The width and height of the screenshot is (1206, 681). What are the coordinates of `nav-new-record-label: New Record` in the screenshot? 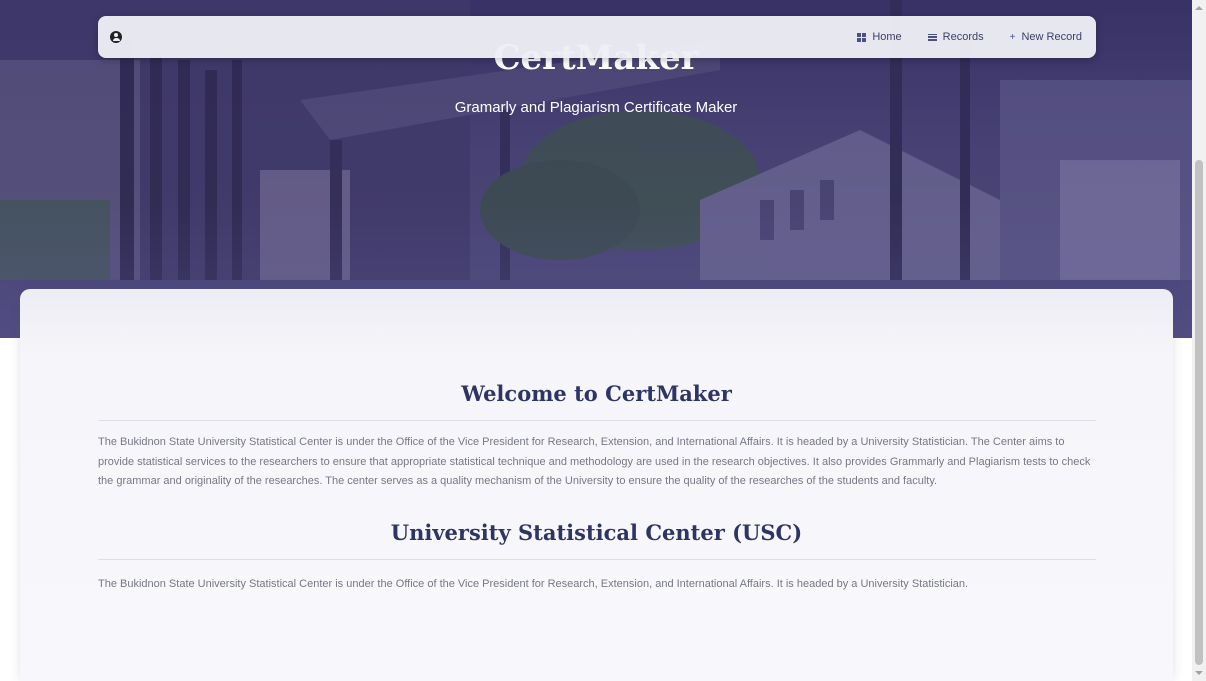 It's located at (1051, 37).